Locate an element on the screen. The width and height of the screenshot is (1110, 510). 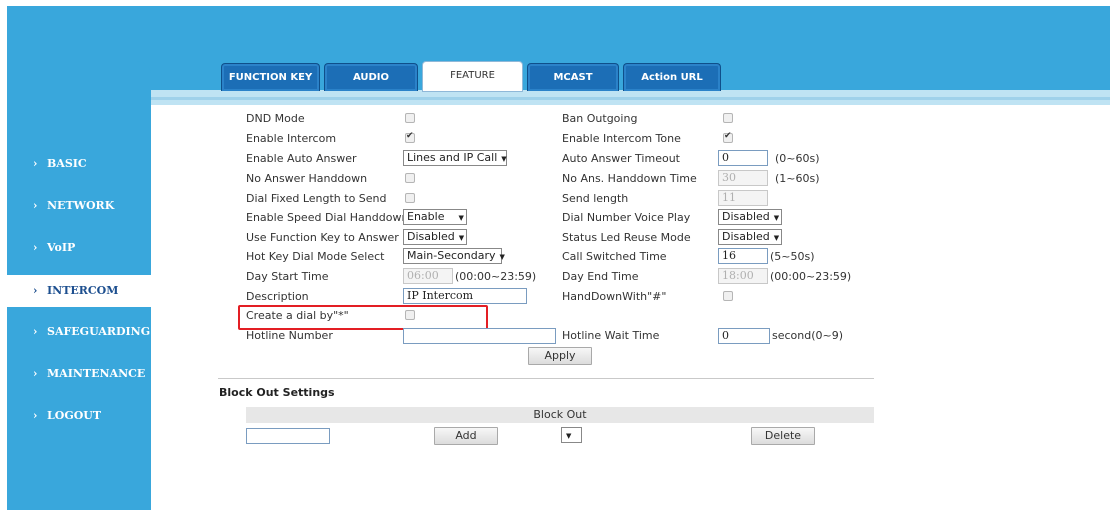
highlight-box is located at coordinates (363, 317).